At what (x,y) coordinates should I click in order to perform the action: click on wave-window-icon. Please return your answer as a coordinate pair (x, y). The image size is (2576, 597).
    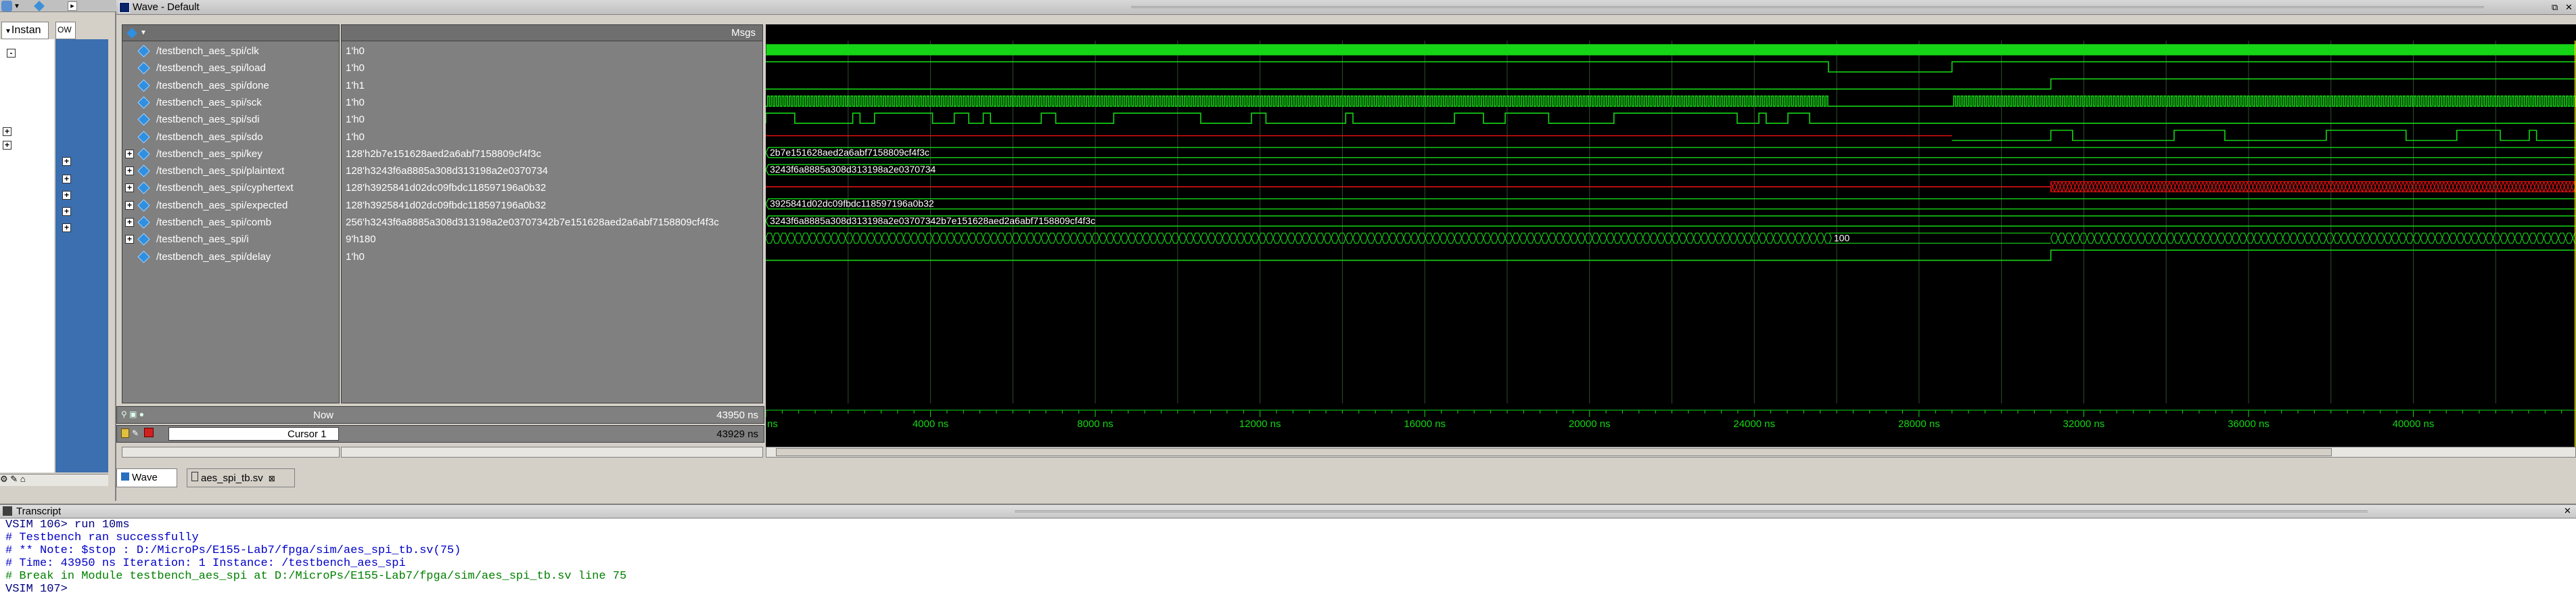
    Looking at the image, I should click on (124, 7).